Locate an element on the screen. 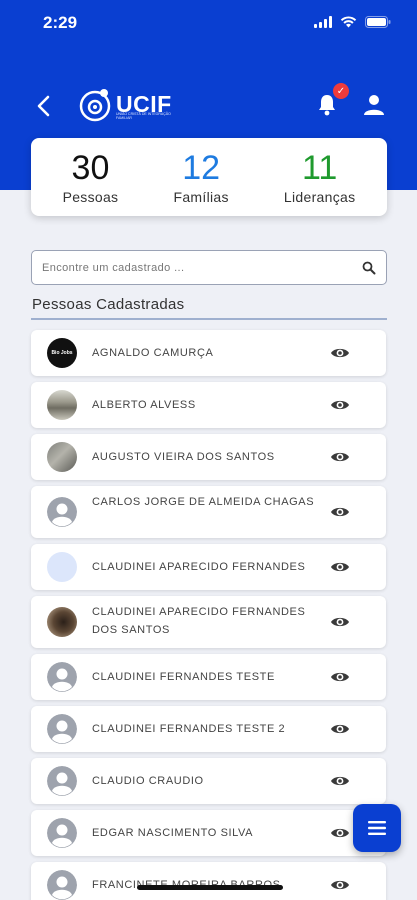  avatar: Bio Jobs is located at coordinates (62, 353).